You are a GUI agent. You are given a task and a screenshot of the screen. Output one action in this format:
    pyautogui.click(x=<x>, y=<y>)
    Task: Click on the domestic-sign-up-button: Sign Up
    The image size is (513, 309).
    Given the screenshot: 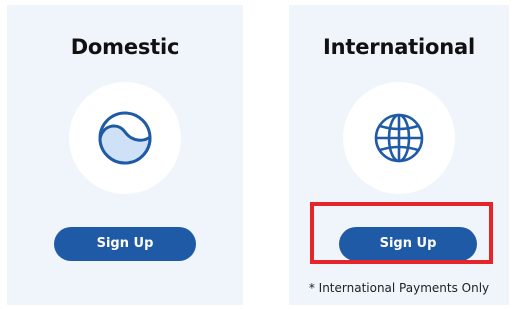 What is the action you would take?
    pyautogui.click(x=125, y=244)
    